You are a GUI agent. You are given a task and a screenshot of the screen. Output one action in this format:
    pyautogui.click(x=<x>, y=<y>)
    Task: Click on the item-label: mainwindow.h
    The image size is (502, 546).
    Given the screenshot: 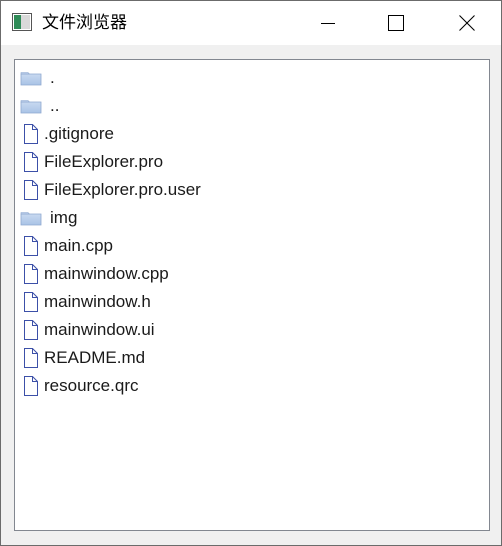 What is the action you would take?
    pyautogui.click(x=97, y=301)
    